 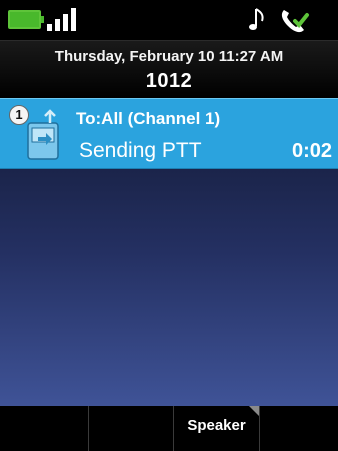 I want to click on speaker-softkey: Speaker, so click(x=217, y=428).